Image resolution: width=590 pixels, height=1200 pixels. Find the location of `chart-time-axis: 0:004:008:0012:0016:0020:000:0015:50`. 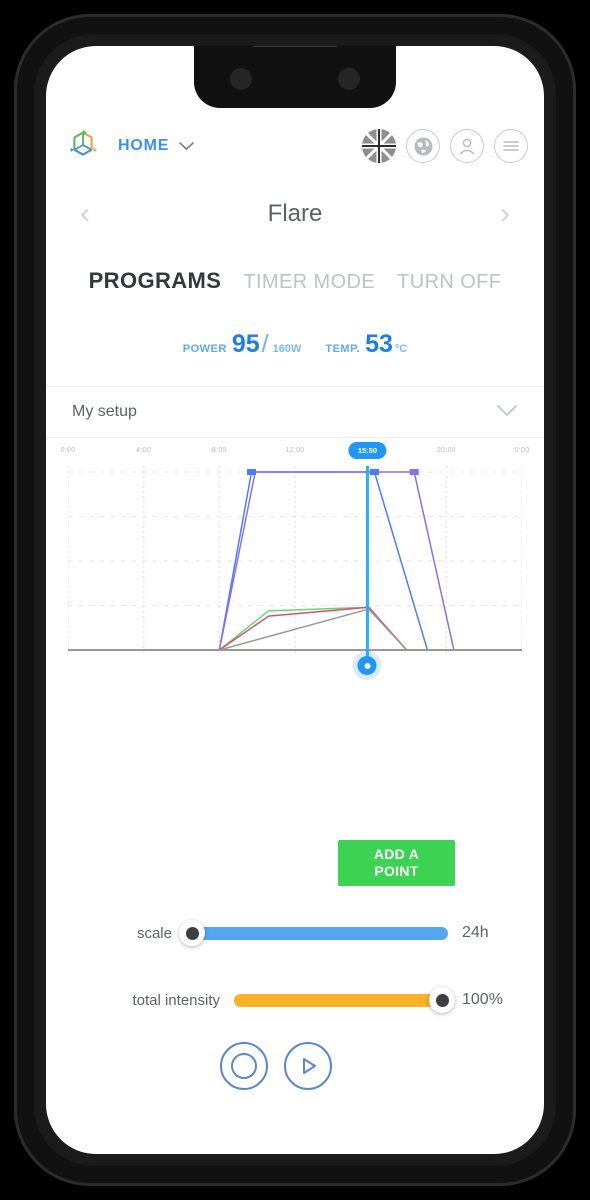

chart-time-axis: 0:004:008:0012:0016:0020:000:0015:50 is located at coordinates (295, 454).